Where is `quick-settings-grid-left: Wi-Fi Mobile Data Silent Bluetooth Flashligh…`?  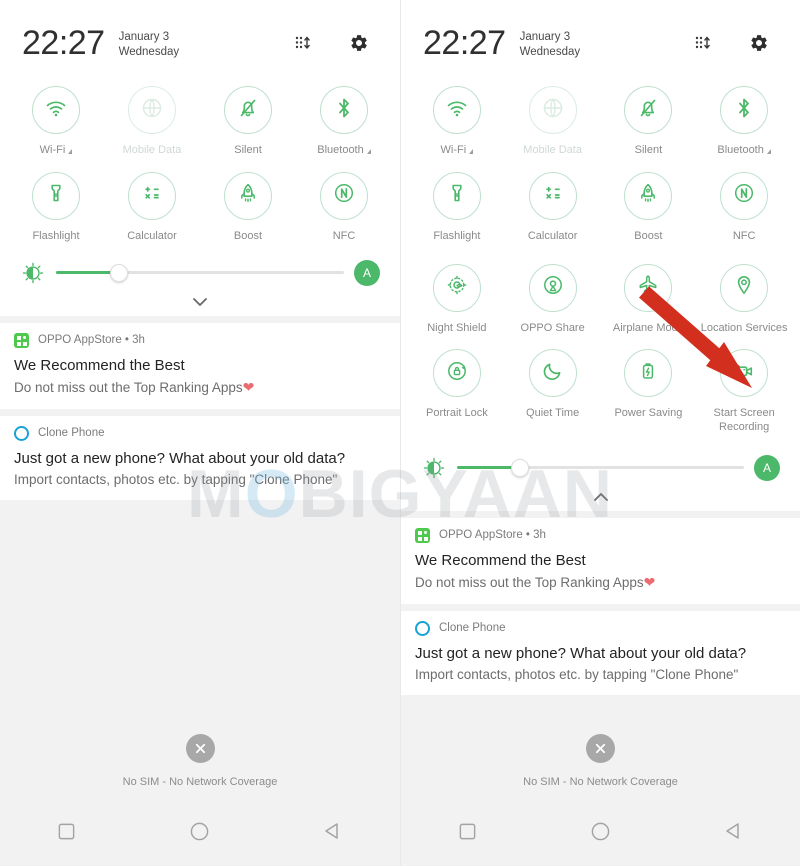 quick-settings-grid-left: Wi-Fi Mobile Data Silent Bluetooth Flashligh… is located at coordinates (200, 161).